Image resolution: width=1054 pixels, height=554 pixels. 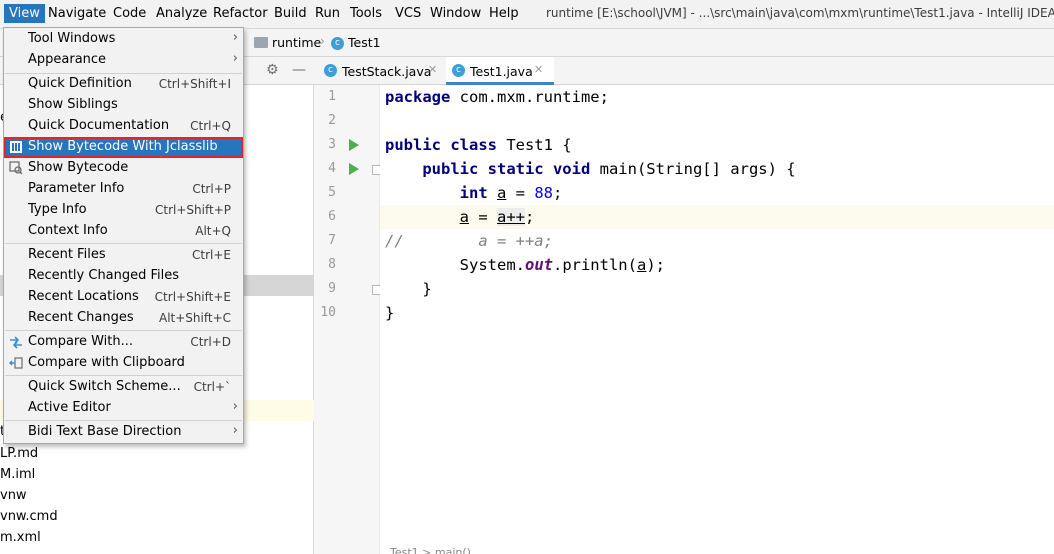 What do you see at coordinates (16, 147) in the screenshot?
I see `jclasslib-icon` at bounding box center [16, 147].